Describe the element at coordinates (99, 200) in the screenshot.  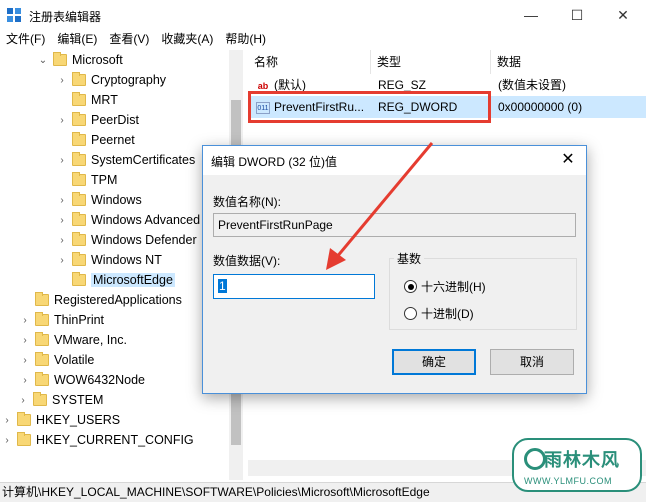
I see `tree-node-windows: › Windows` at that location.